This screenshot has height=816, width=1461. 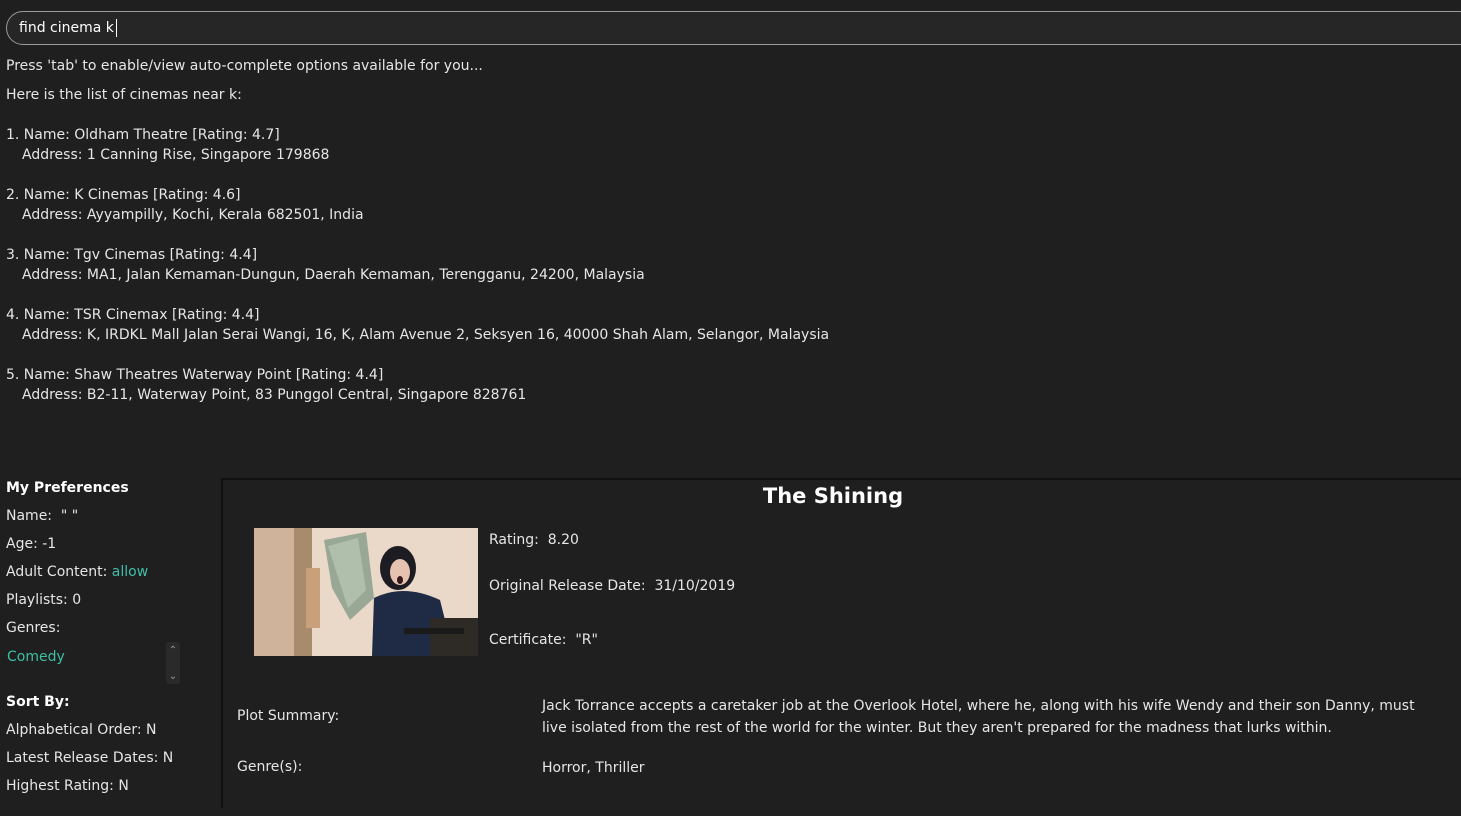 I want to click on genre-list-item: Comedy, so click(x=36, y=656).